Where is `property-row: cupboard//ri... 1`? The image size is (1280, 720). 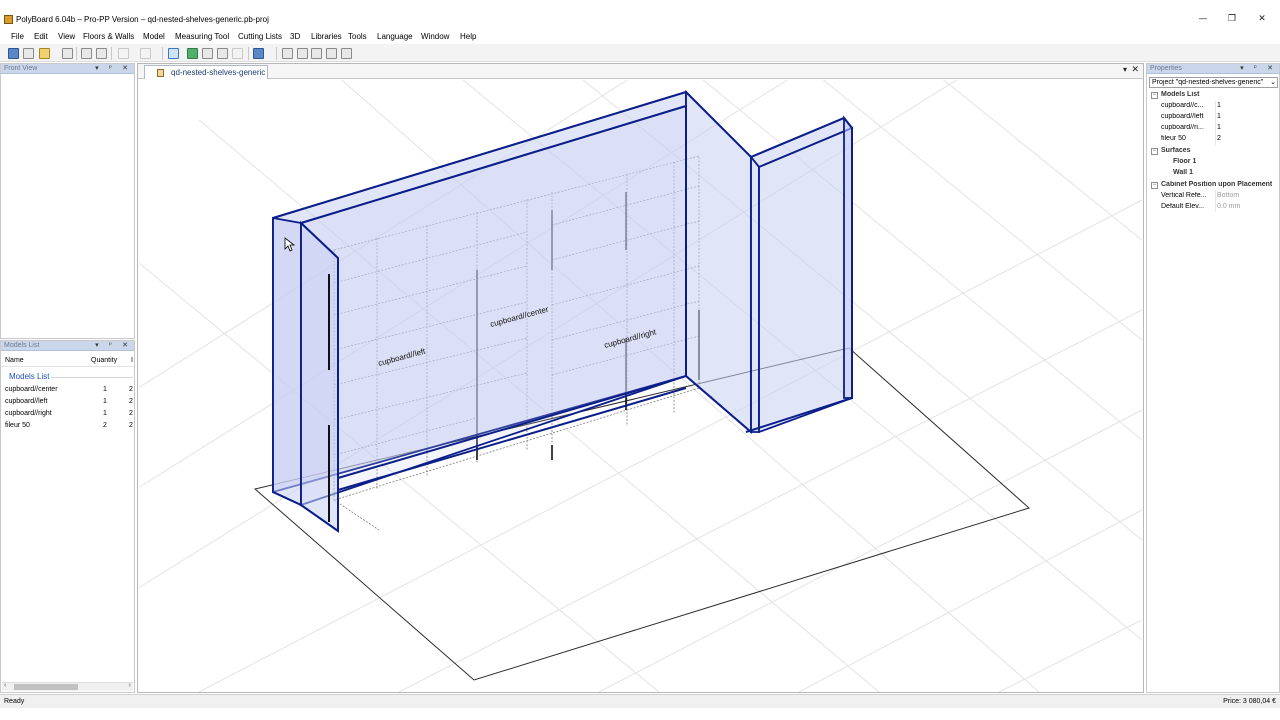 property-row: cupboard//ri... 1 is located at coordinates (1213, 128).